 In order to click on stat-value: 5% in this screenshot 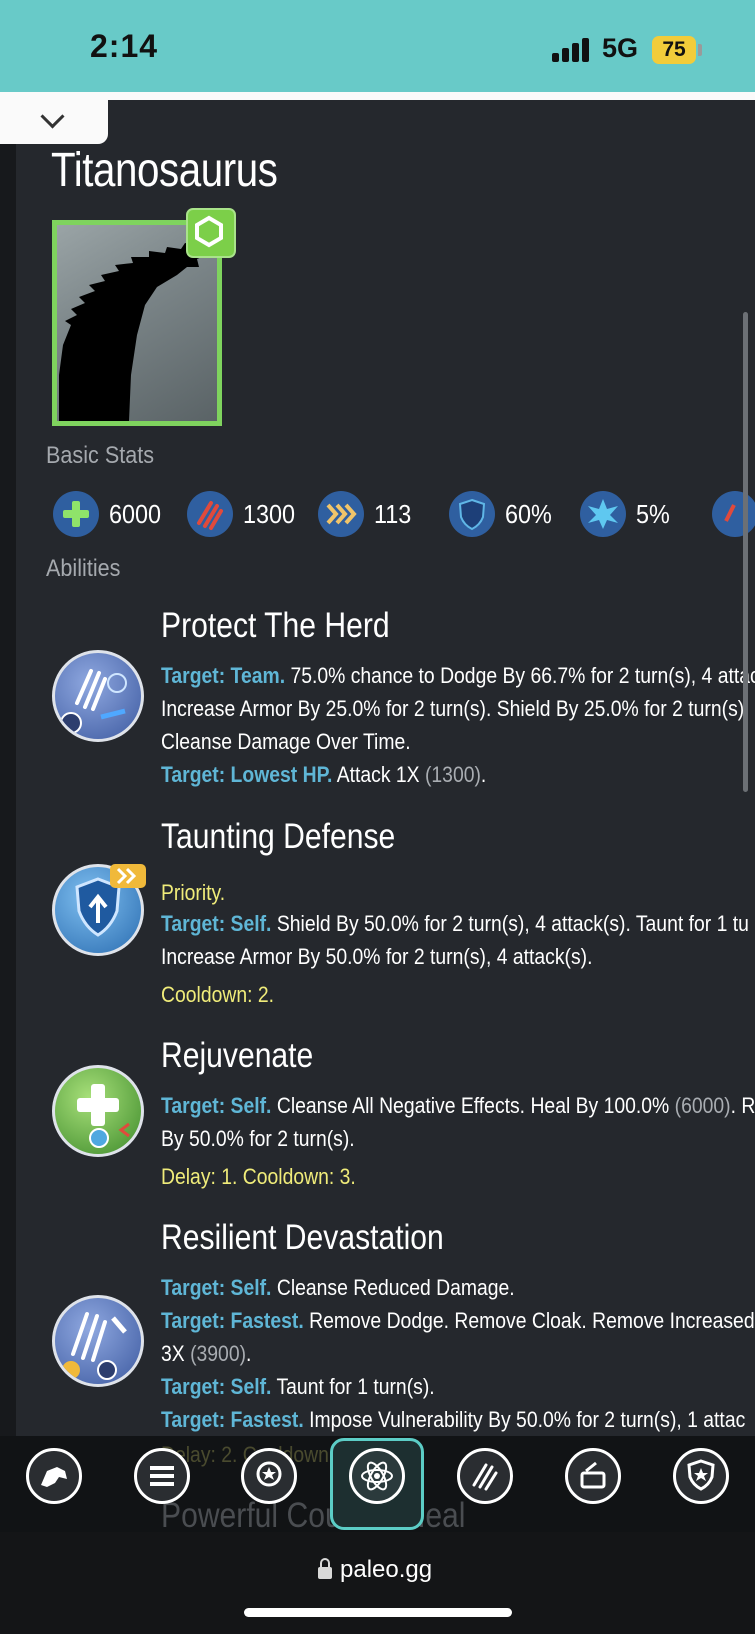, I will do `click(653, 513)`.